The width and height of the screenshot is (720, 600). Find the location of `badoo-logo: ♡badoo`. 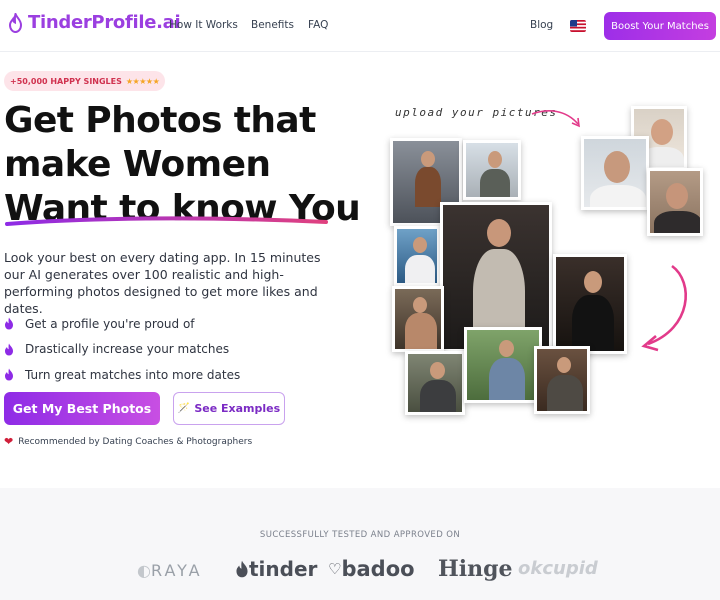

badoo-logo: ♡badoo is located at coordinates (371, 569).